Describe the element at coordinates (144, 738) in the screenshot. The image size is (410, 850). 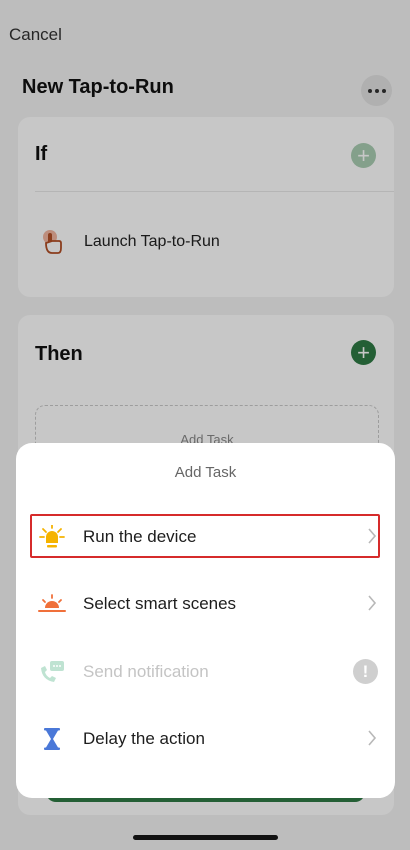
I see `option-label: Delay the action` at that location.